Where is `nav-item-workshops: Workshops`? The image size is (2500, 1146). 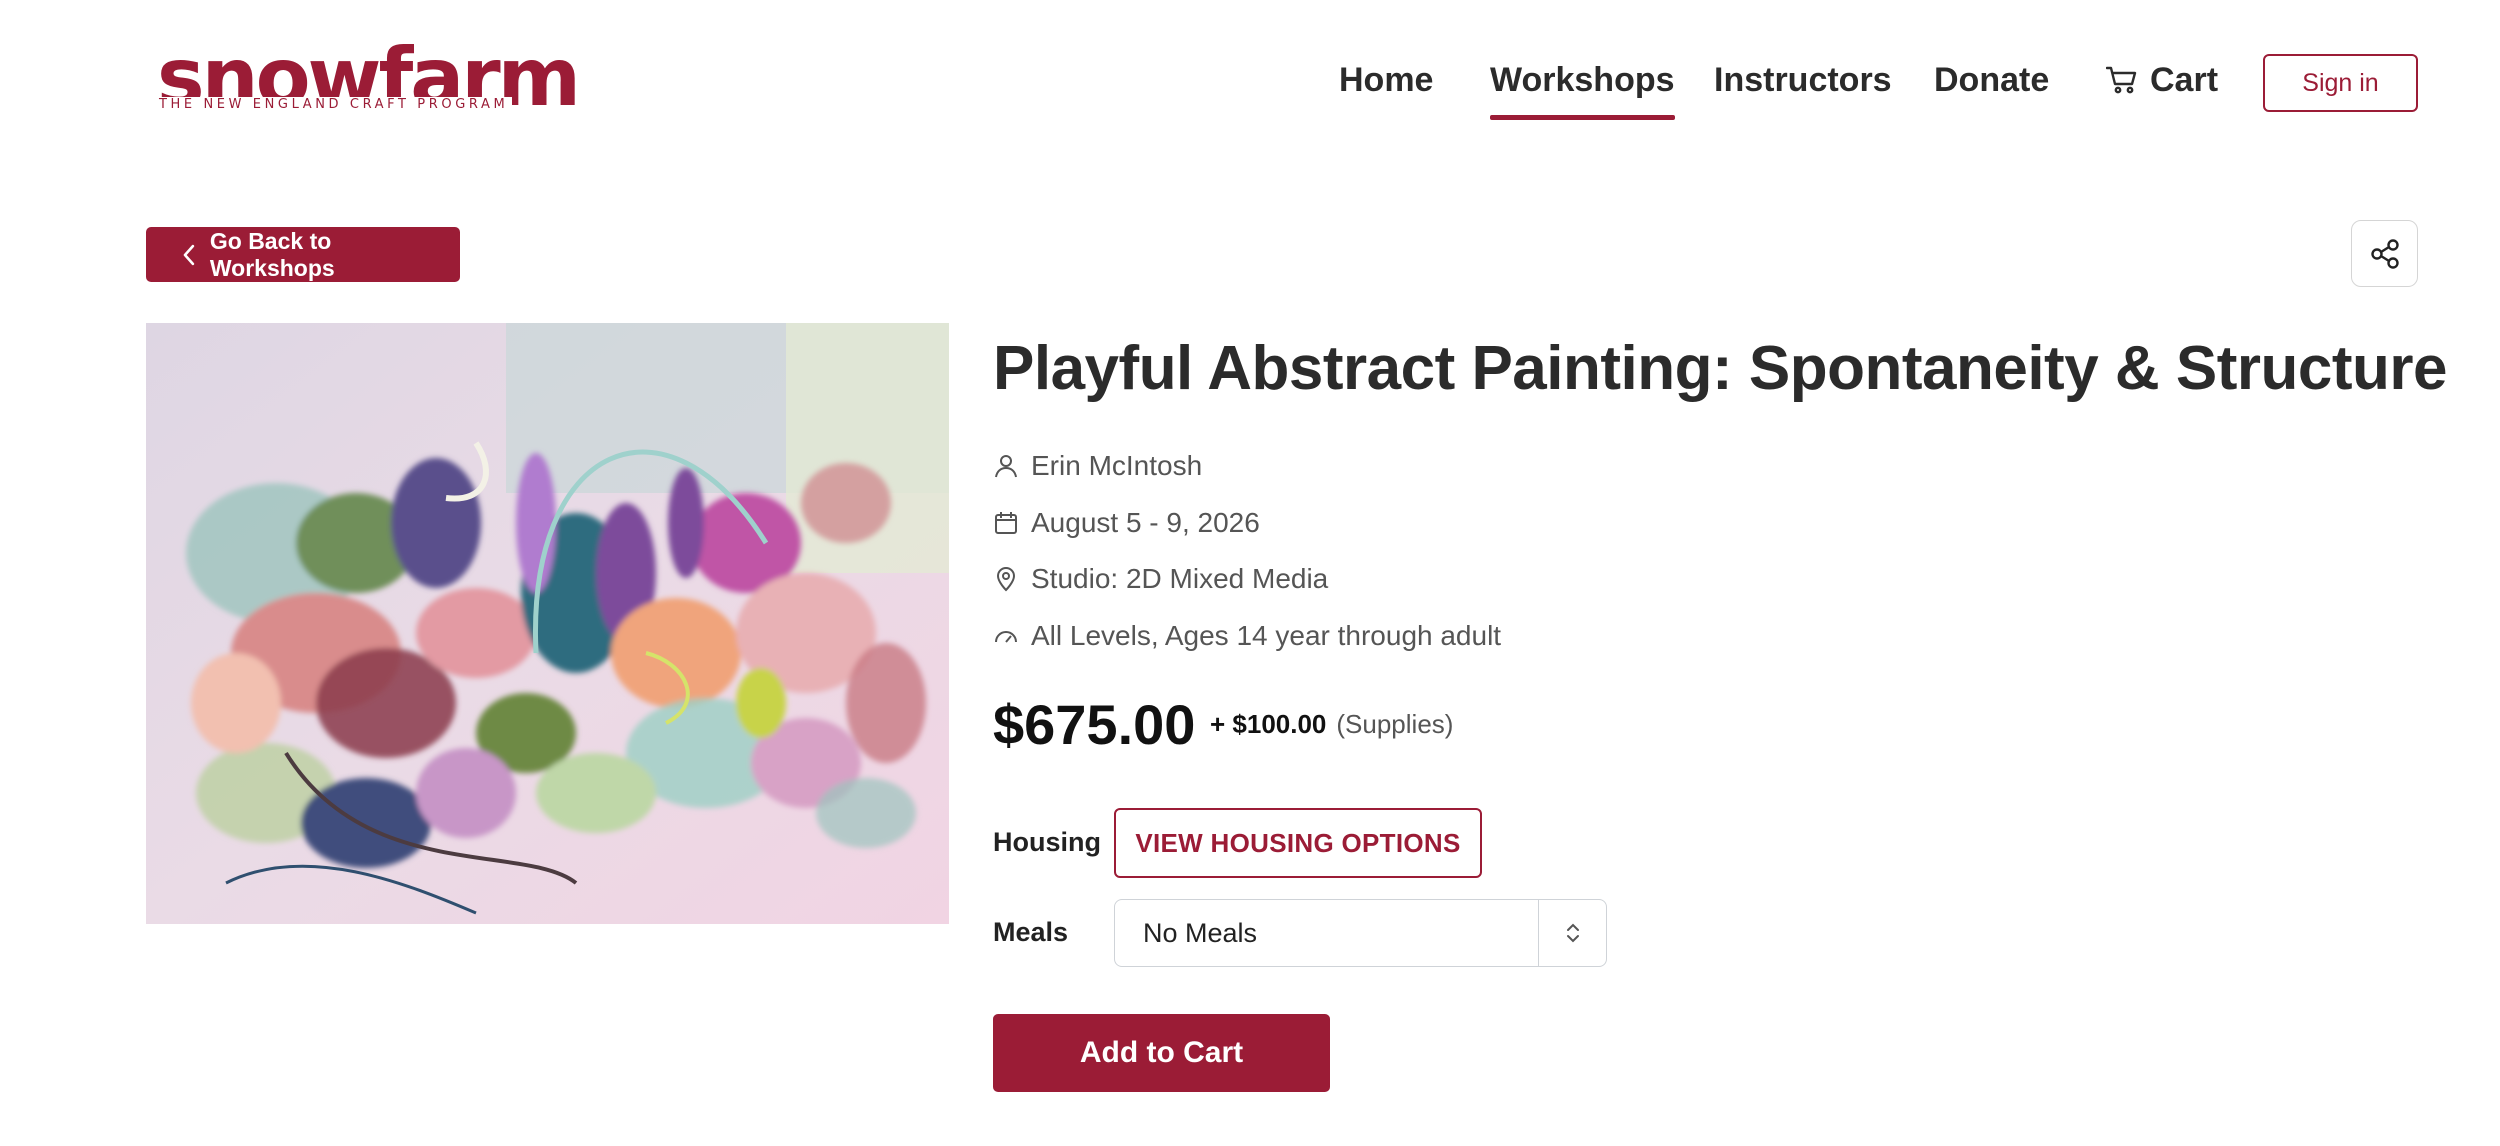
nav-item-workshops: Workshops is located at coordinates (1582, 90).